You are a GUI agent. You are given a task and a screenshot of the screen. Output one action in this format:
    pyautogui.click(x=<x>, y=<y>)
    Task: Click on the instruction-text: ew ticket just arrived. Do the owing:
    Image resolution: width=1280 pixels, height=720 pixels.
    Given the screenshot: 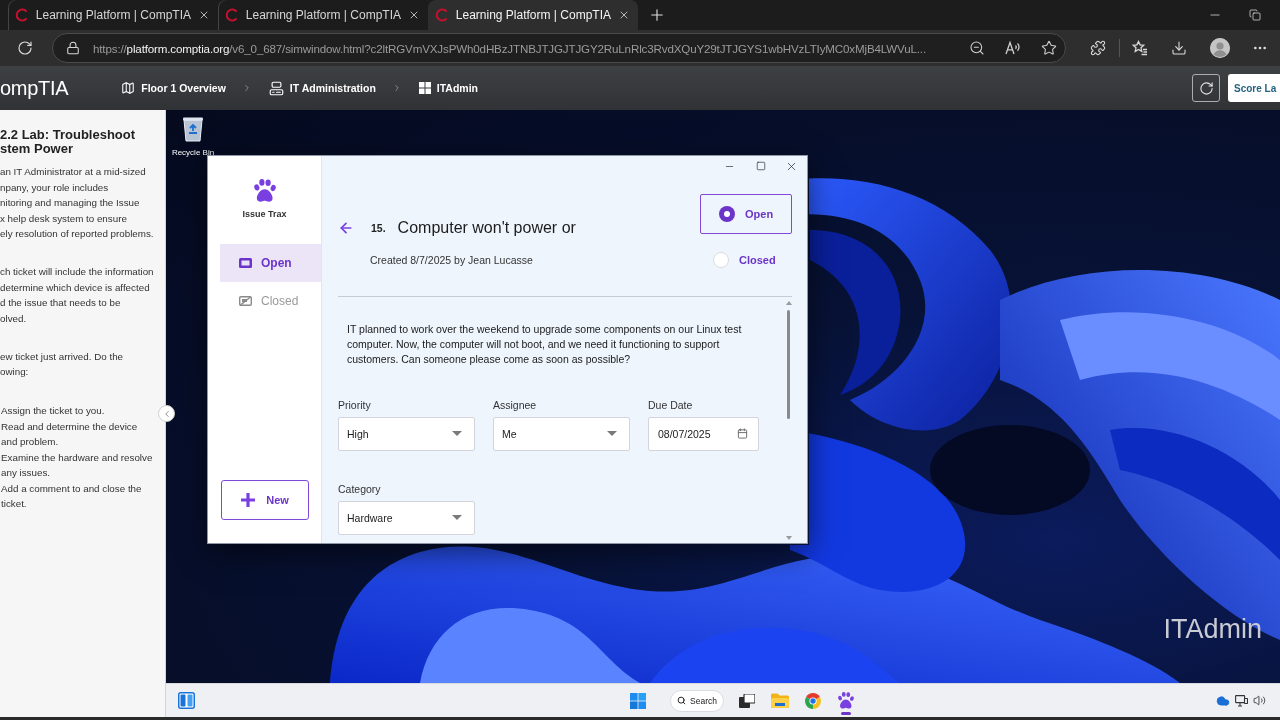 What is the action you would take?
    pyautogui.click(x=62, y=364)
    